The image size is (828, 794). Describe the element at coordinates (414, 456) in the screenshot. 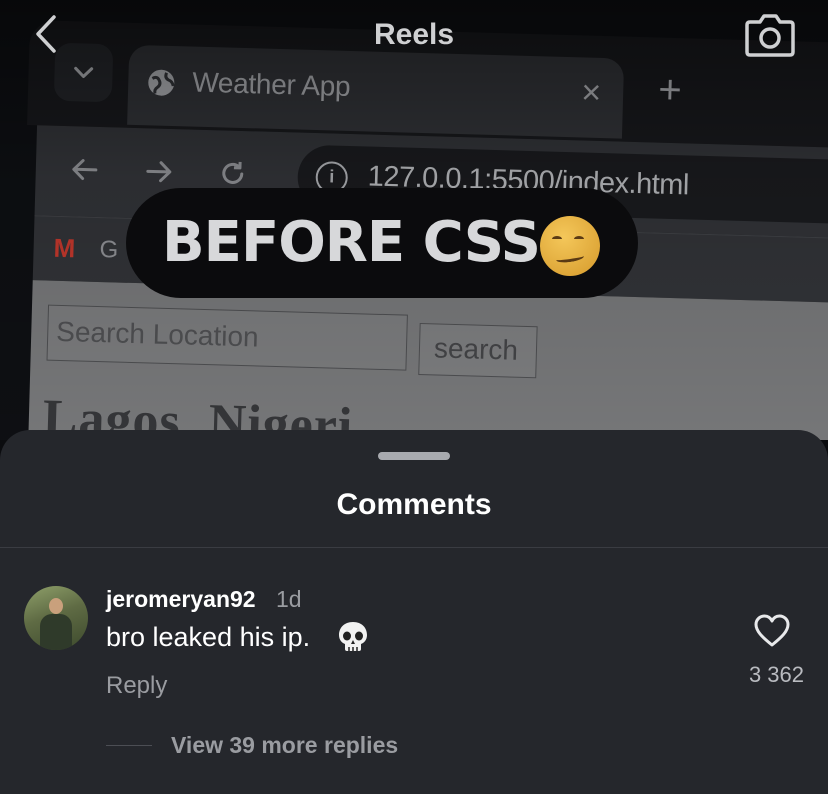

I see `sheet-drag-handle` at that location.